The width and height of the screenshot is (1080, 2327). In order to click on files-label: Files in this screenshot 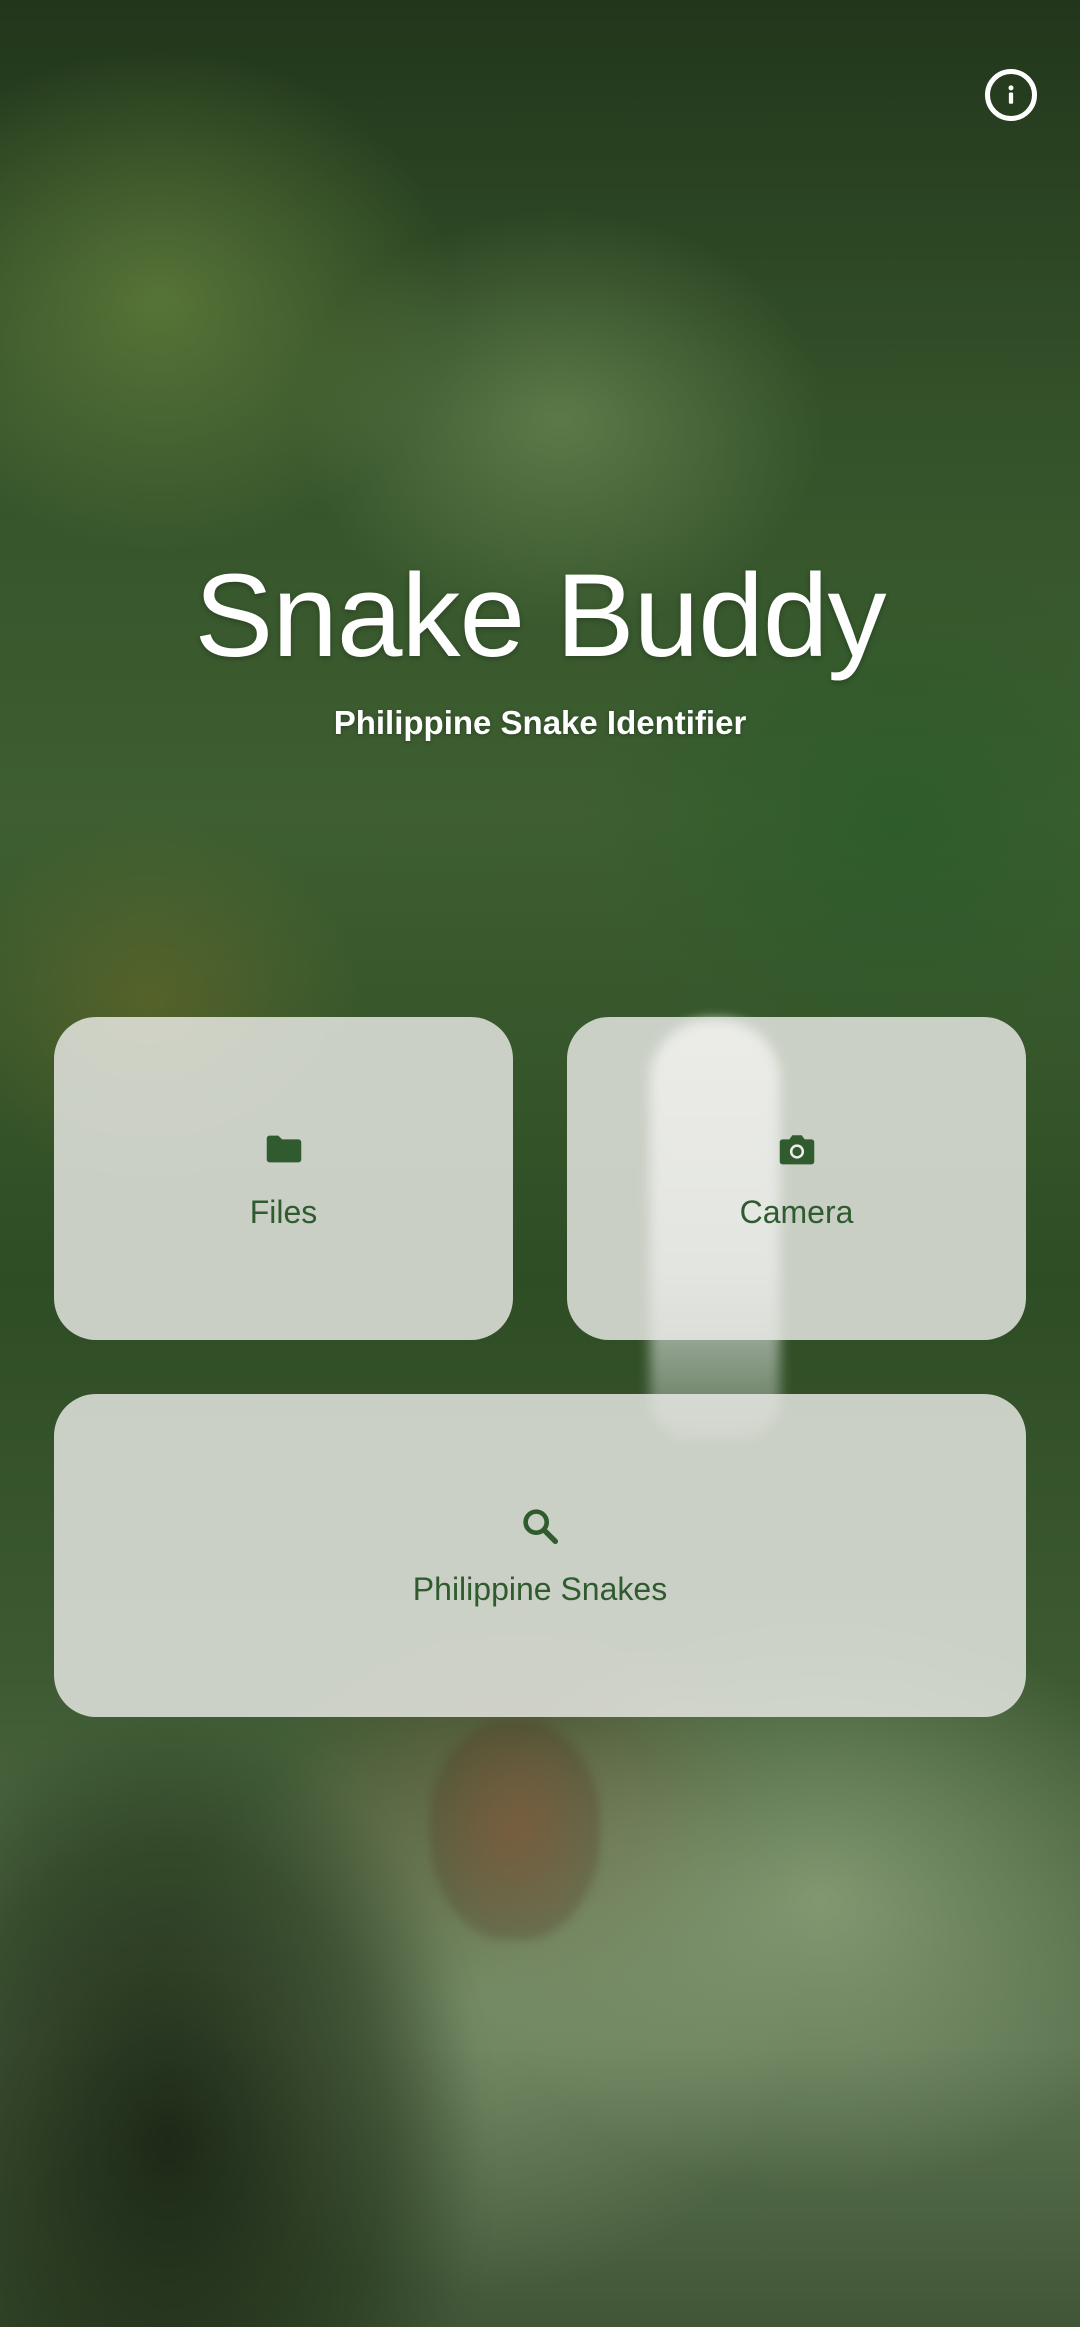, I will do `click(283, 1212)`.